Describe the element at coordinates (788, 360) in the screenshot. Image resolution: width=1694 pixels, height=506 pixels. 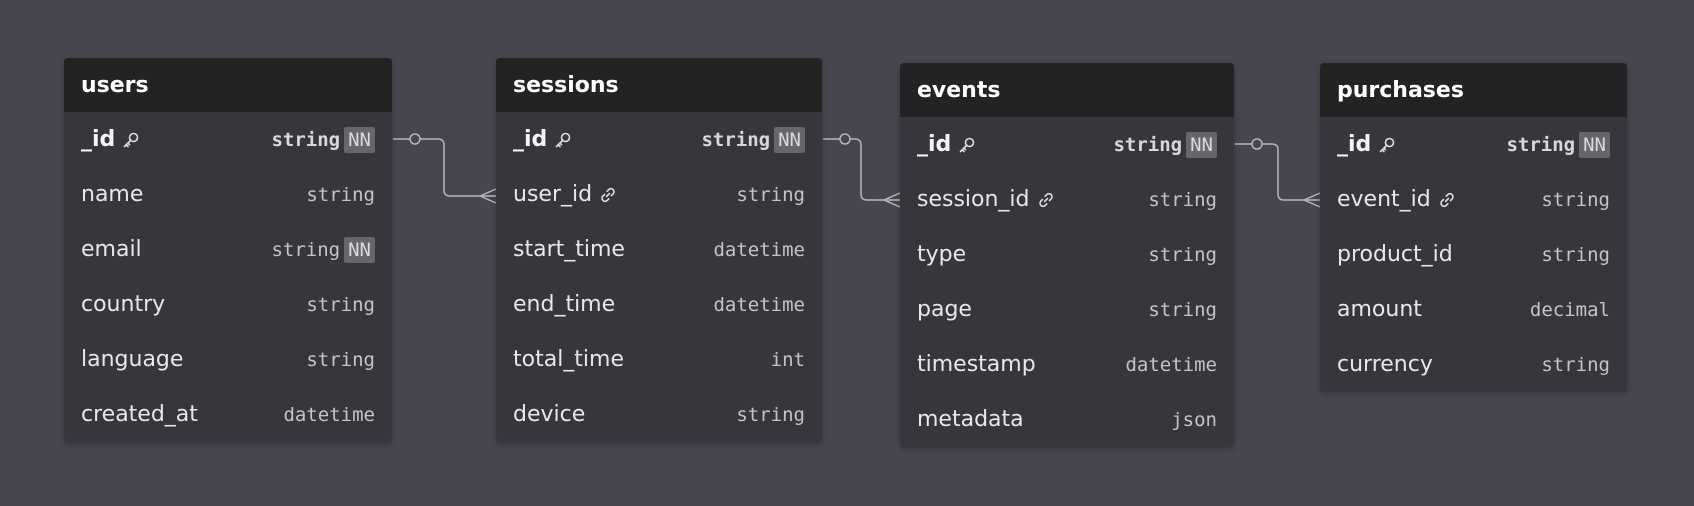
I see `field-type-group: int` at that location.